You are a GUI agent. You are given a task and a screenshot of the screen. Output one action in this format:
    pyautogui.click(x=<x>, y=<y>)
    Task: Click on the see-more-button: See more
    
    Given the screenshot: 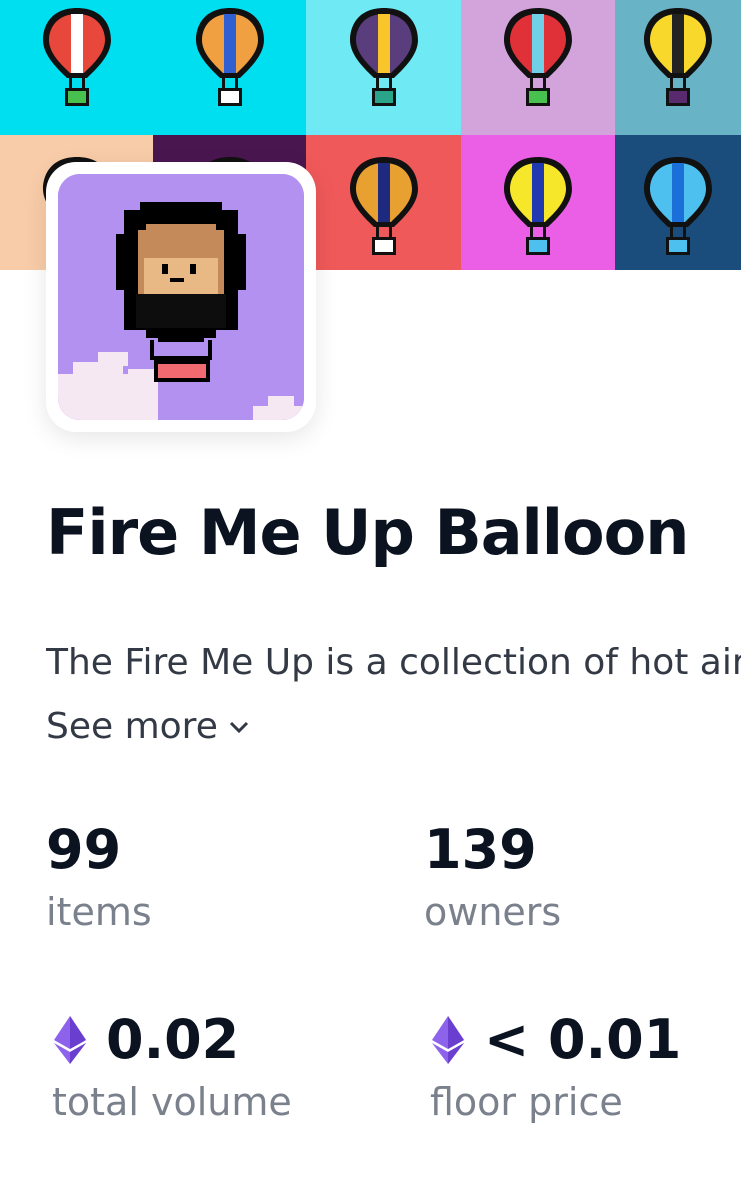 What is the action you would take?
    pyautogui.click(x=148, y=726)
    